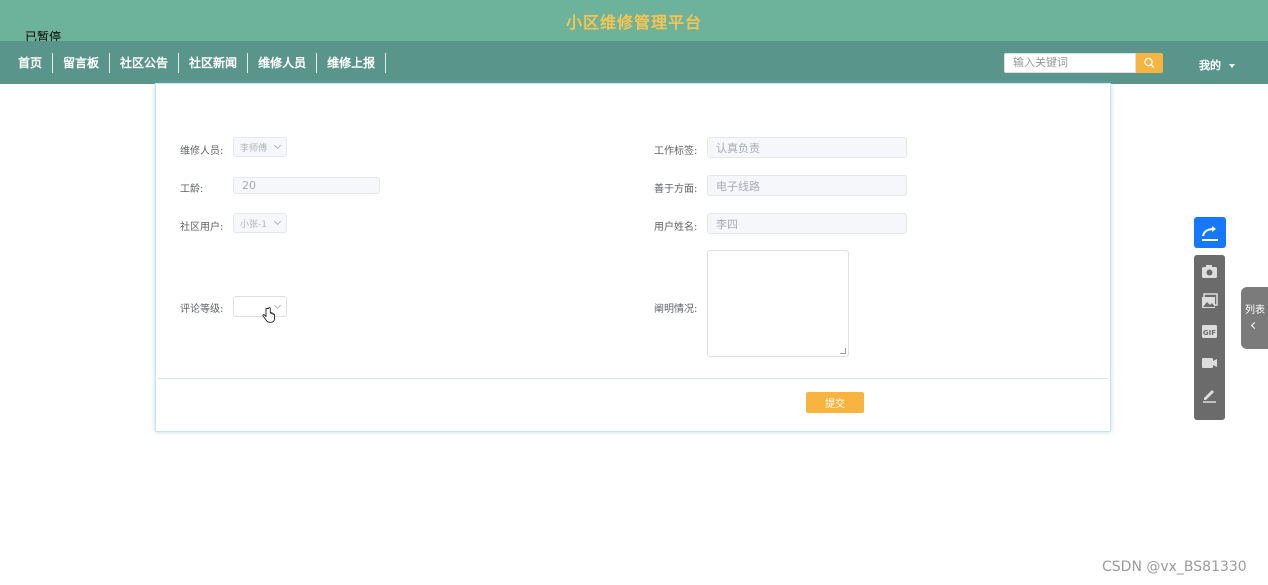 Image resolution: width=1268 pixels, height=585 pixels. I want to click on nav-item-repair-staff: 维修人员, so click(283, 62).